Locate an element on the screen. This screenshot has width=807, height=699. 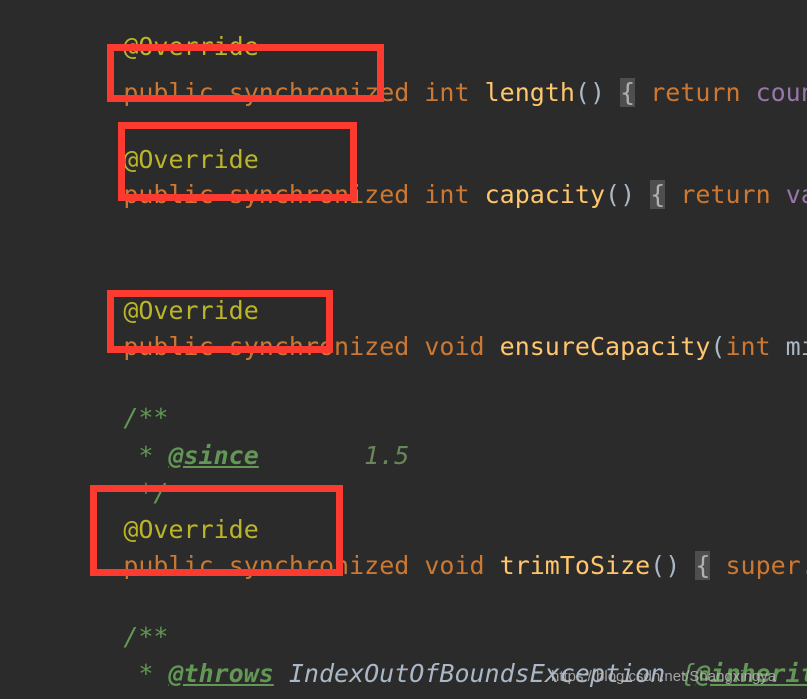
method-name-length: length is located at coordinates (529, 92).